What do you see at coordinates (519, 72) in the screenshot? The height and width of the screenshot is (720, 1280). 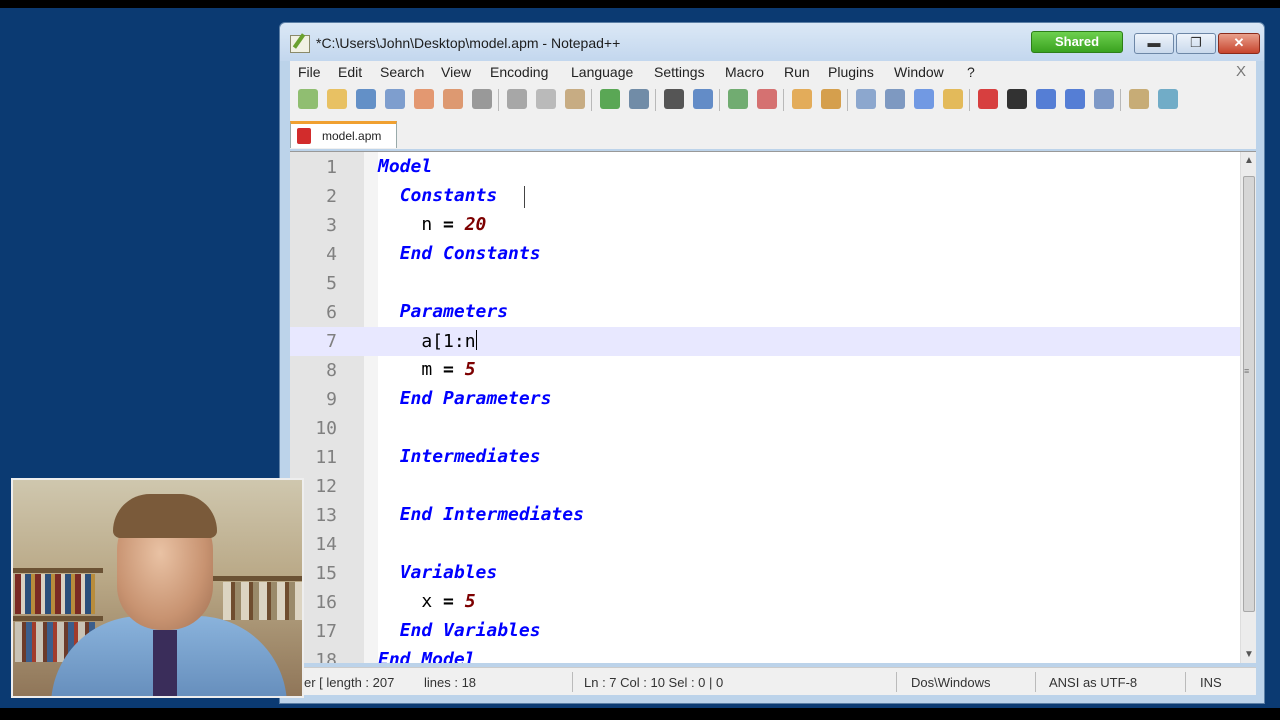 I see `menu-encoding: Encoding` at bounding box center [519, 72].